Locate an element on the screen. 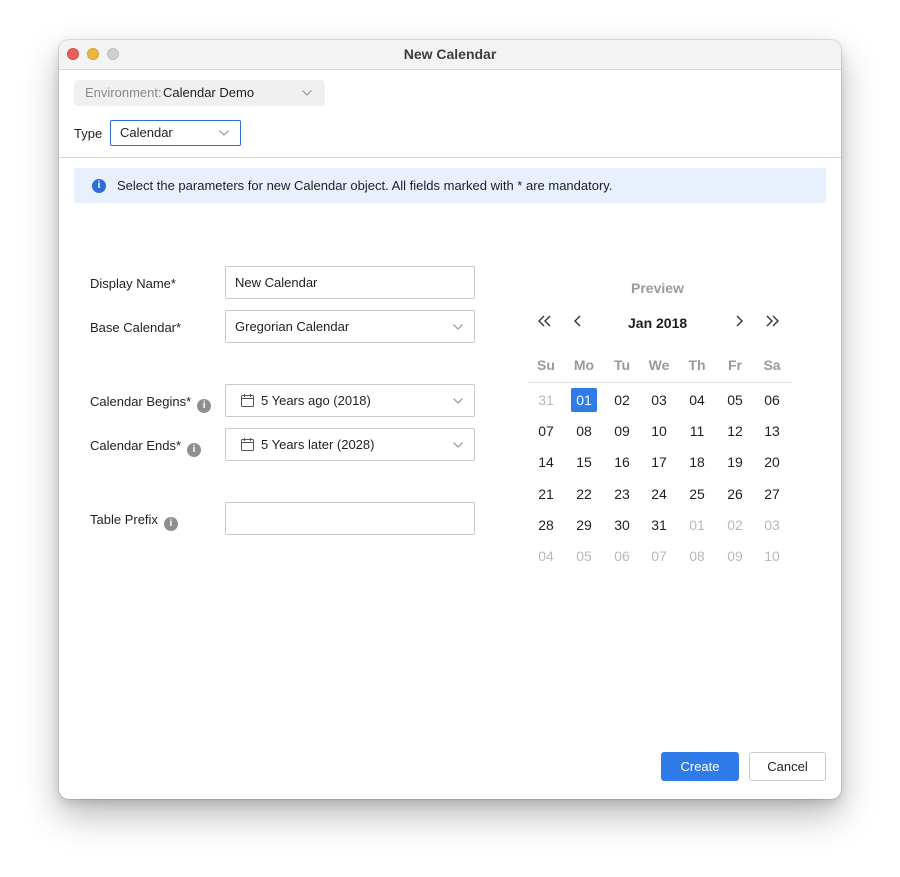 Image resolution: width=900 pixels, height=877 pixels. weekday-label: Sa is located at coordinates (772, 365).